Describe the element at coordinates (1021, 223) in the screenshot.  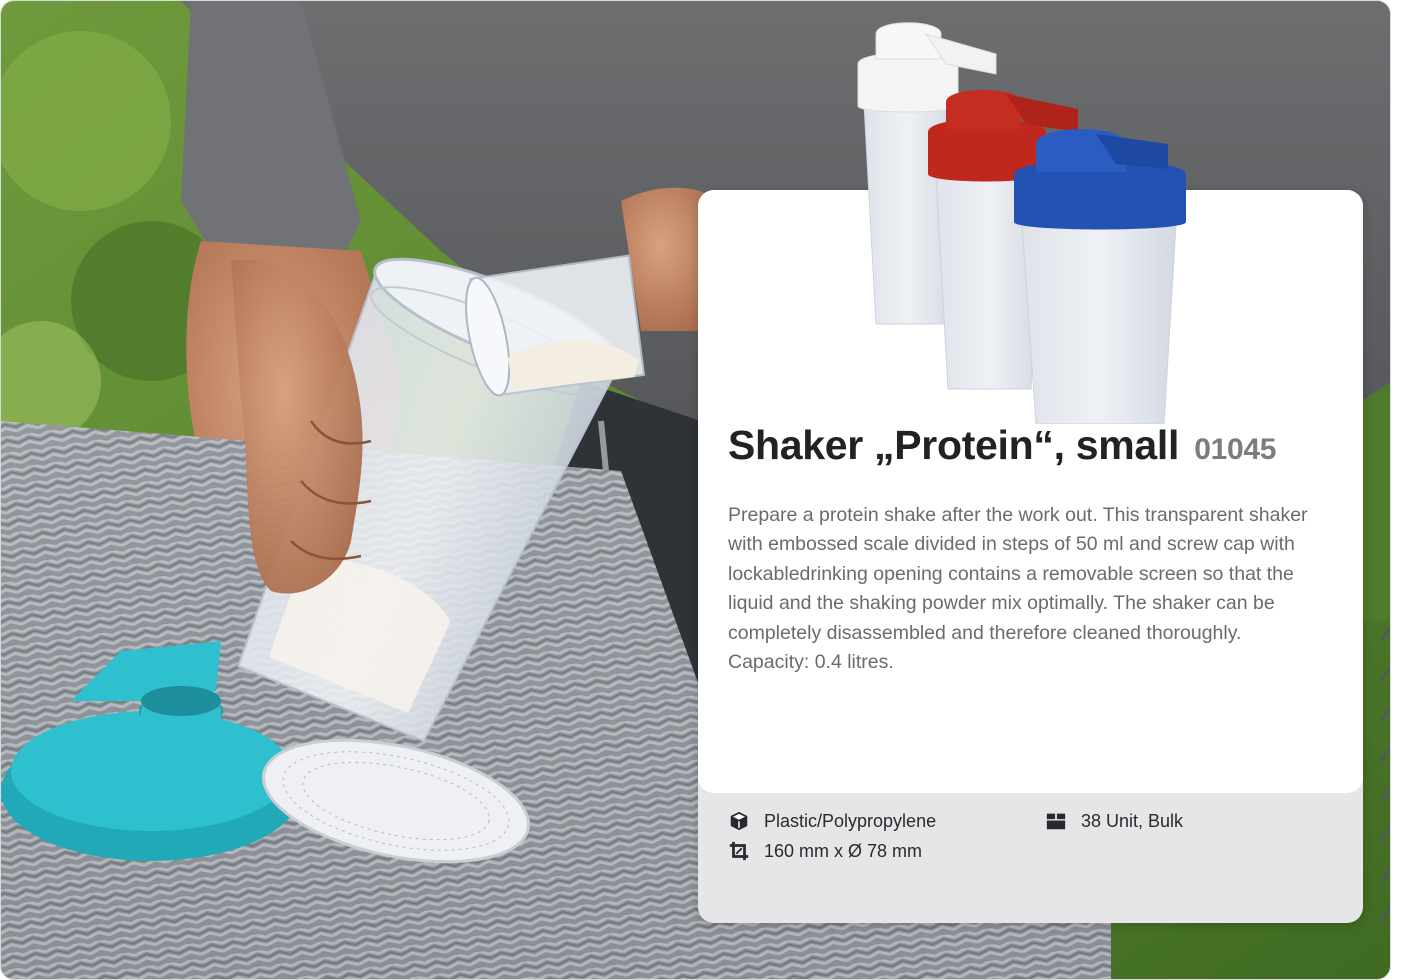
I see `product-image` at that location.